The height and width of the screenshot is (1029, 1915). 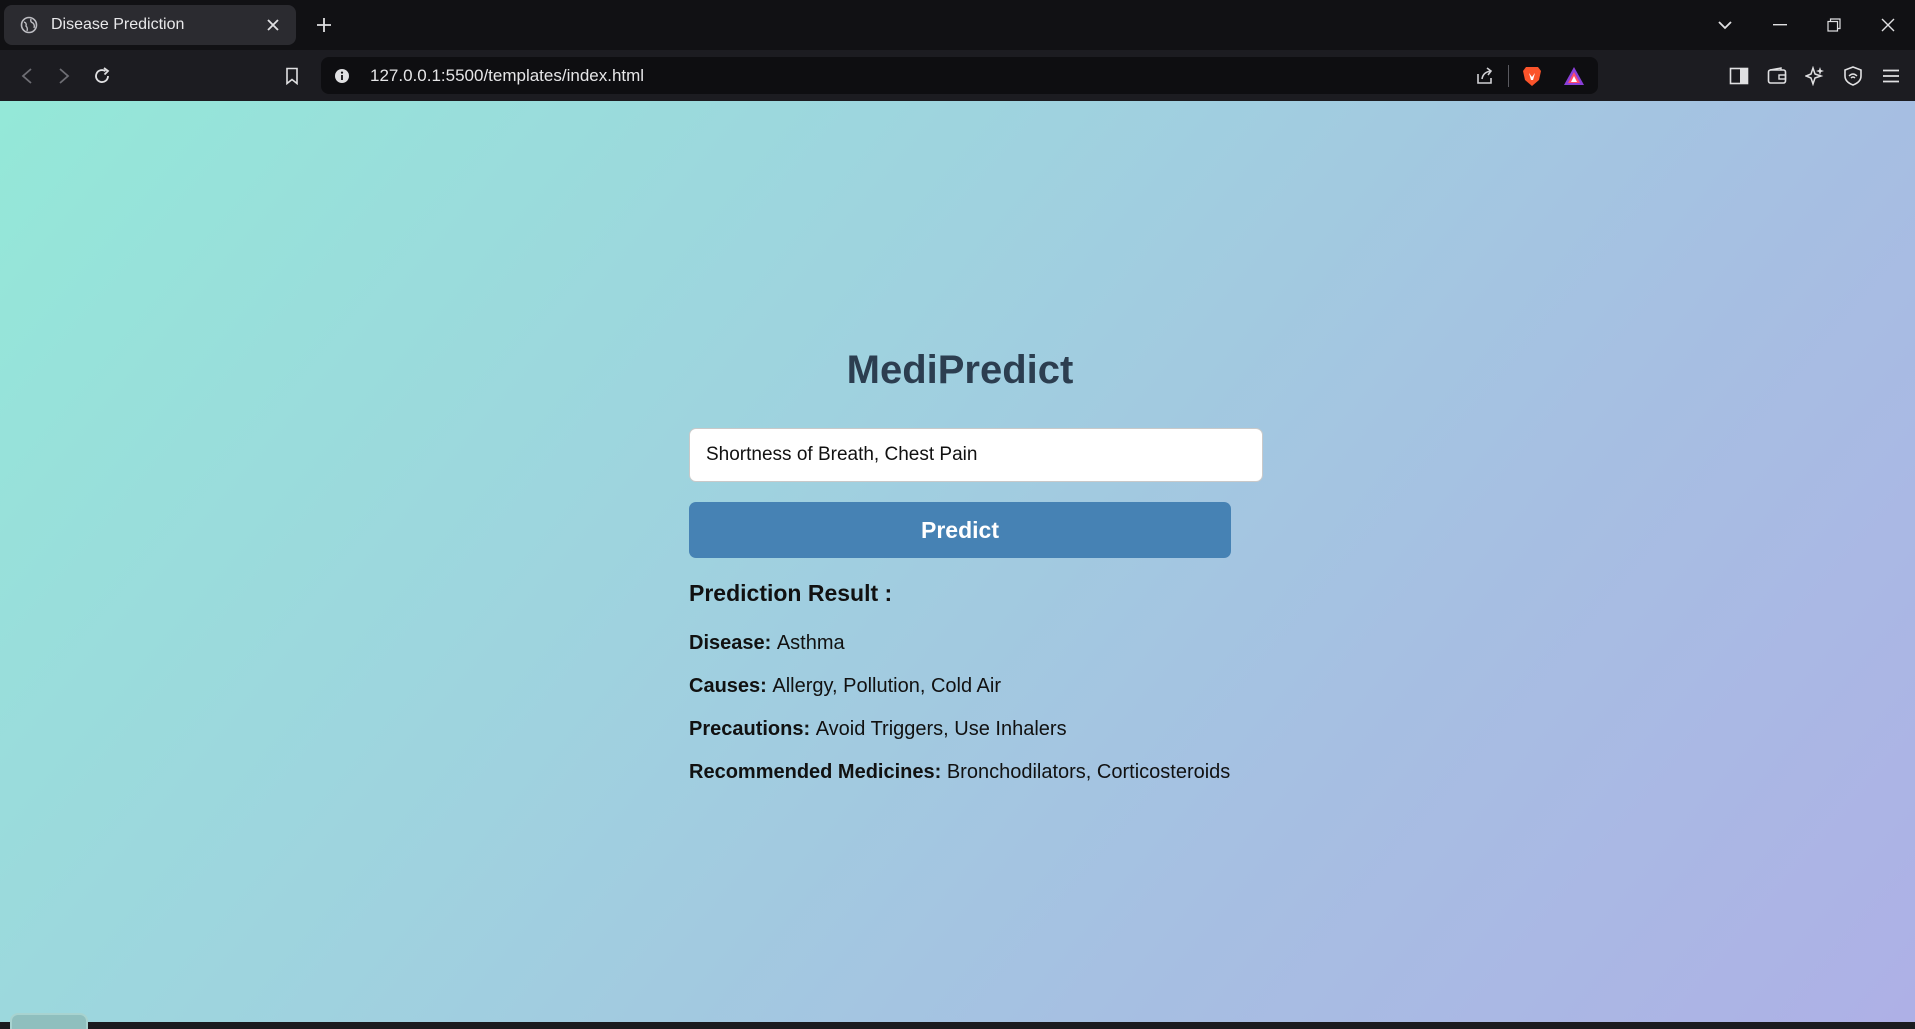 I want to click on url-text: 127.0.0.1:5500/templates/index.html, so click(x=921, y=76).